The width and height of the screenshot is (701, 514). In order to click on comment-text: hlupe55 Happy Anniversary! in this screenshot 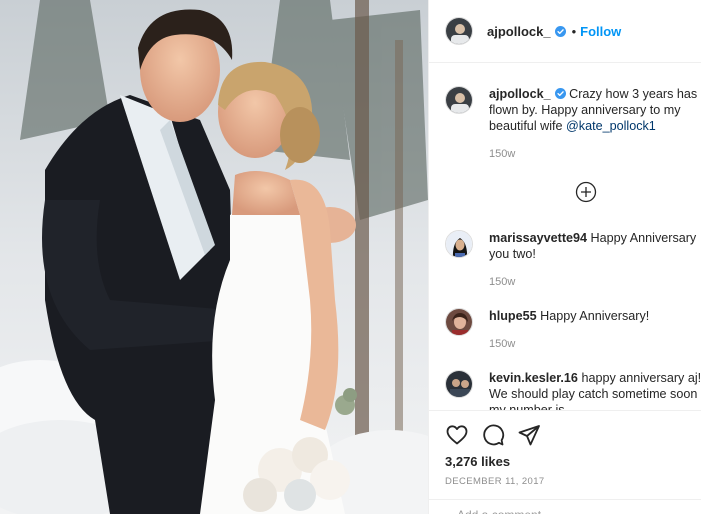, I will do `click(595, 316)`.